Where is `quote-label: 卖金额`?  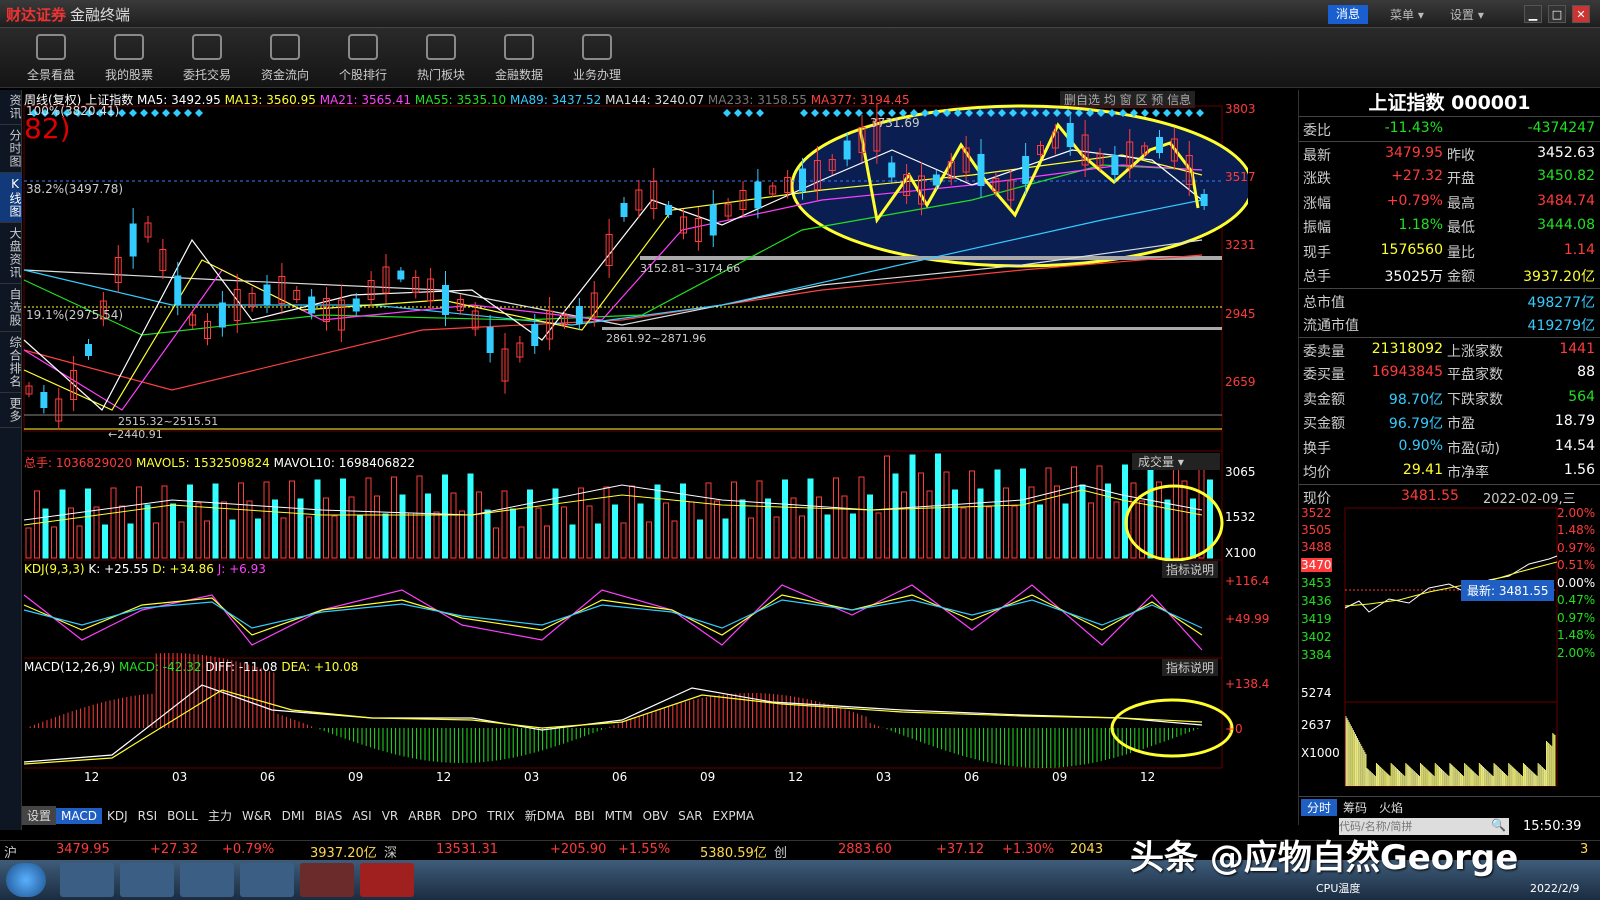
quote-label: 卖金额 is located at coordinates (1324, 399).